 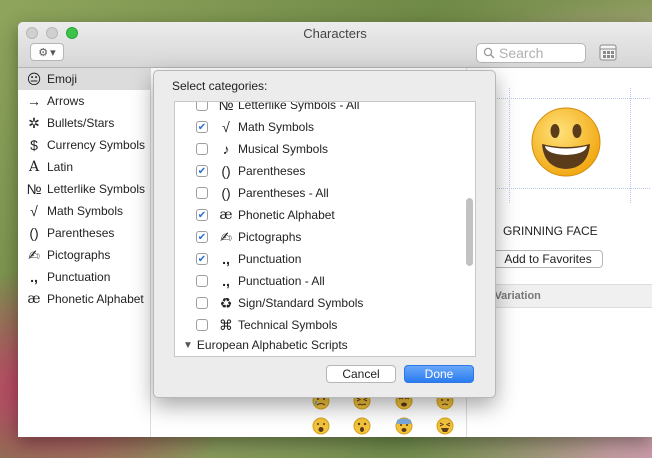 What do you see at coordinates (272, 171) in the screenshot?
I see `list-item-label: Parentheses` at bounding box center [272, 171].